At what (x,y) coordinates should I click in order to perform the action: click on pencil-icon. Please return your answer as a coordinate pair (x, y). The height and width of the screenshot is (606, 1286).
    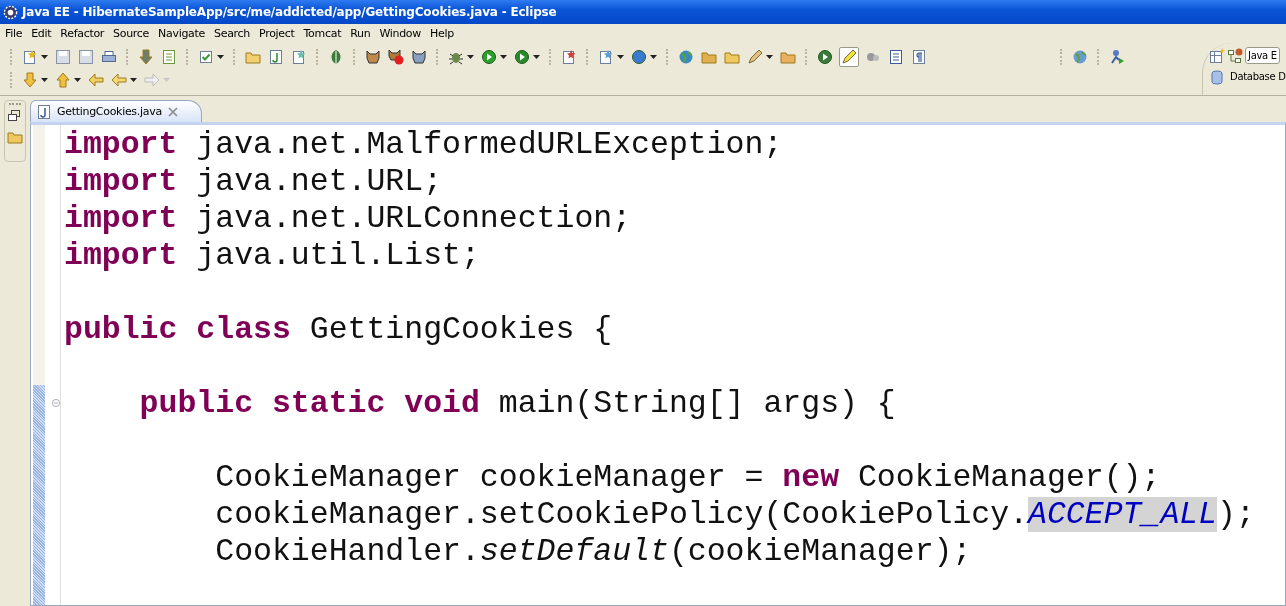
    Looking at the image, I should click on (755, 56).